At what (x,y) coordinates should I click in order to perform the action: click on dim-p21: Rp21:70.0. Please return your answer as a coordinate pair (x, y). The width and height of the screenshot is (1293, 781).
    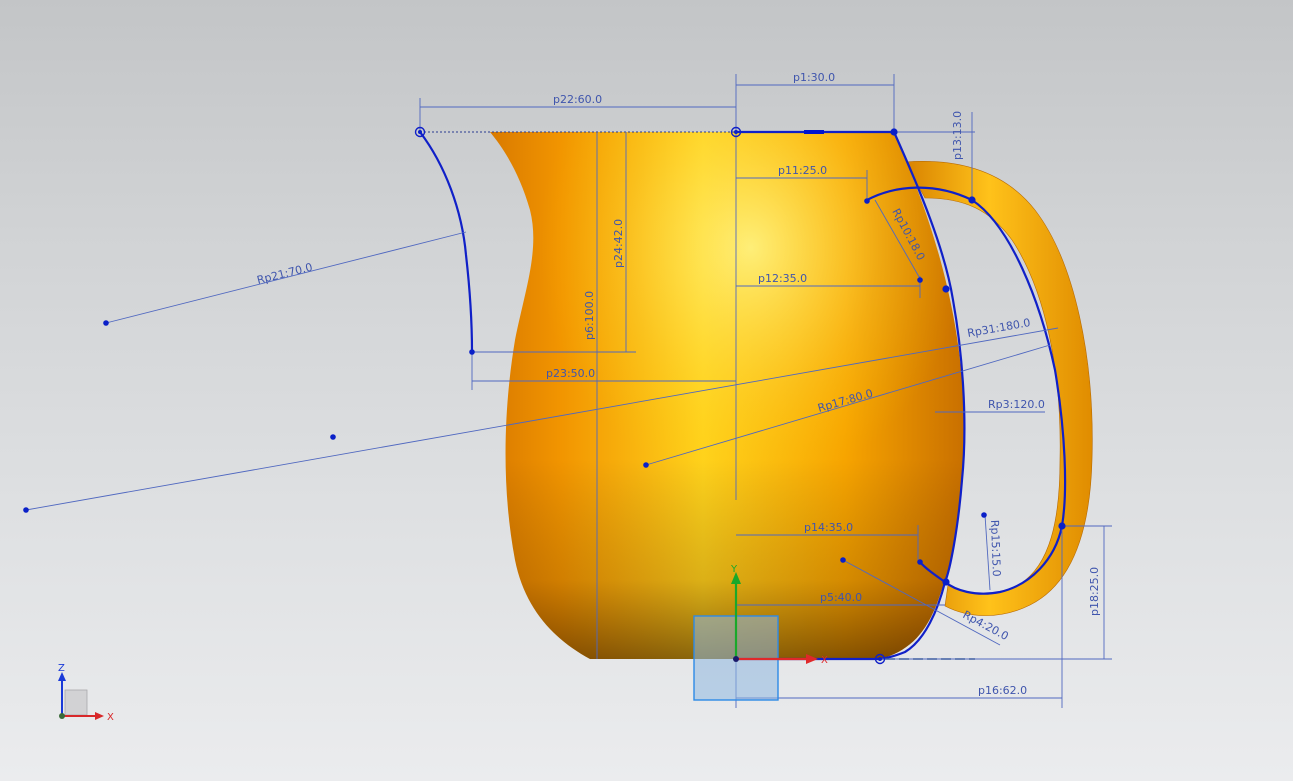
    Looking at the image, I should click on (285, 274).